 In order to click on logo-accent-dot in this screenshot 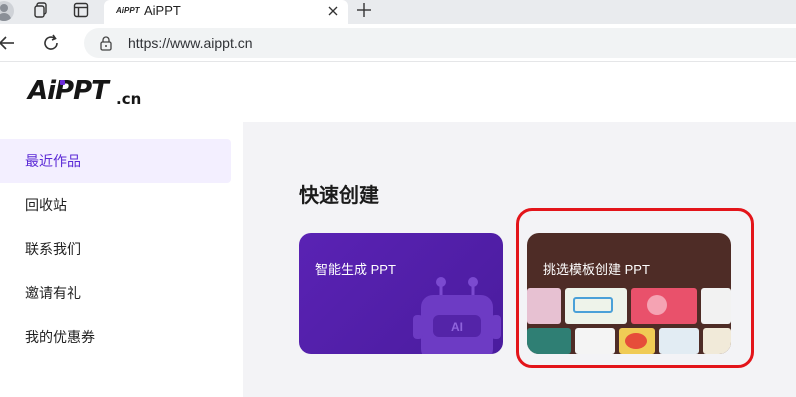, I will do `click(62, 82)`.